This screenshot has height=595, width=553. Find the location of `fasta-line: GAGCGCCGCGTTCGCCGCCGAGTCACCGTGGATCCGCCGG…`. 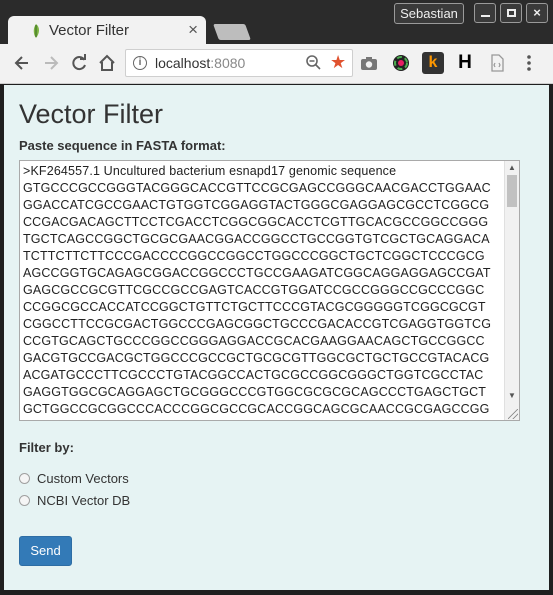

fasta-line: GAGCGCCGCGTTCGCCGCCGAGTCACCGTGGATCCGCCGG… is located at coordinates (254, 290).